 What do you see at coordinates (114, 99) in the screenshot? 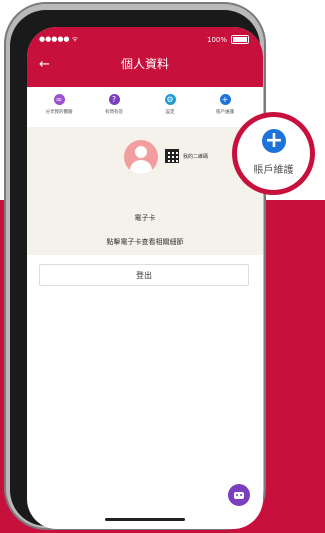
I see `qa-icon: ?` at bounding box center [114, 99].